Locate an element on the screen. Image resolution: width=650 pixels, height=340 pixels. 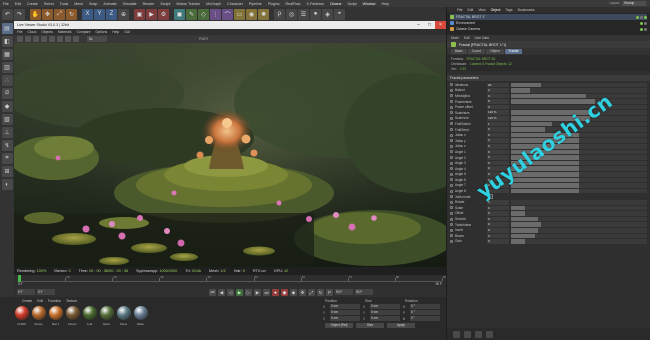
live-selection-icon: ✋ is located at coordinates (35, 14).